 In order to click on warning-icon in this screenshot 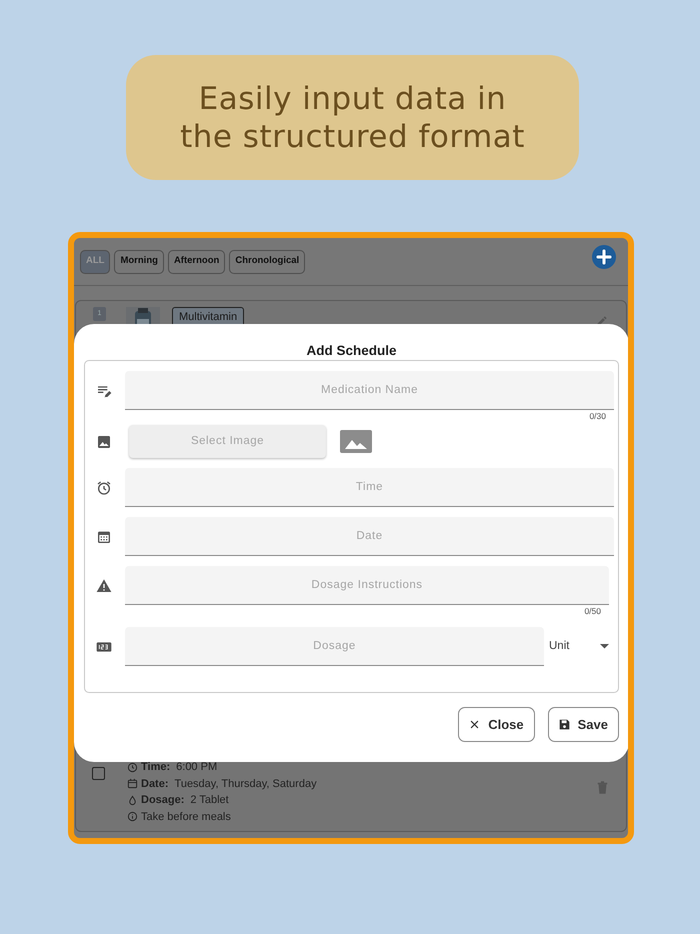, I will do `click(104, 586)`.